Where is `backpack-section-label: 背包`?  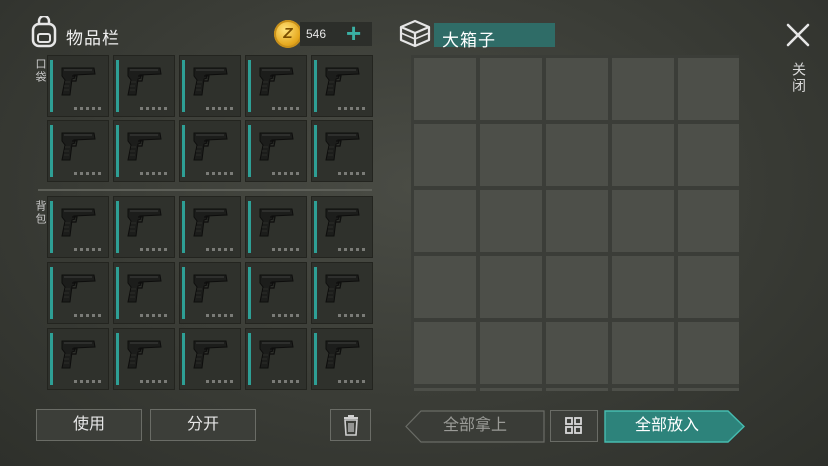
backpack-section-label: 背包 is located at coordinates (40, 213).